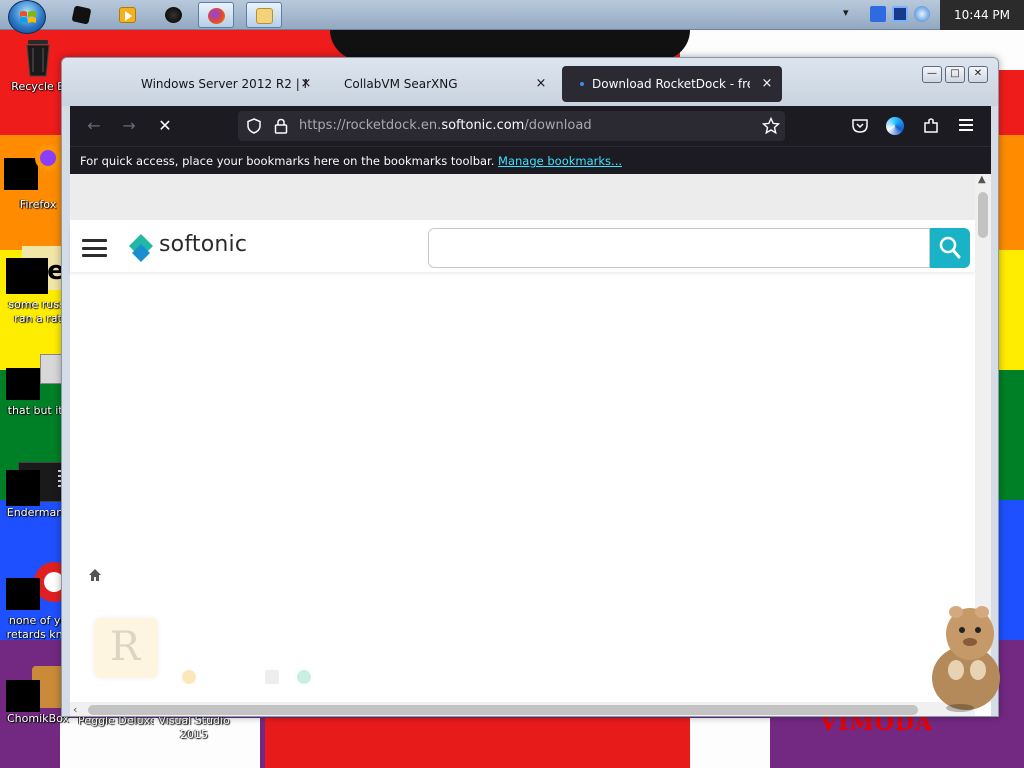 This screenshot has width=1024, height=768. What do you see at coordinates (878, 14) in the screenshot?
I see `network-icon` at bounding box center [878, 14].